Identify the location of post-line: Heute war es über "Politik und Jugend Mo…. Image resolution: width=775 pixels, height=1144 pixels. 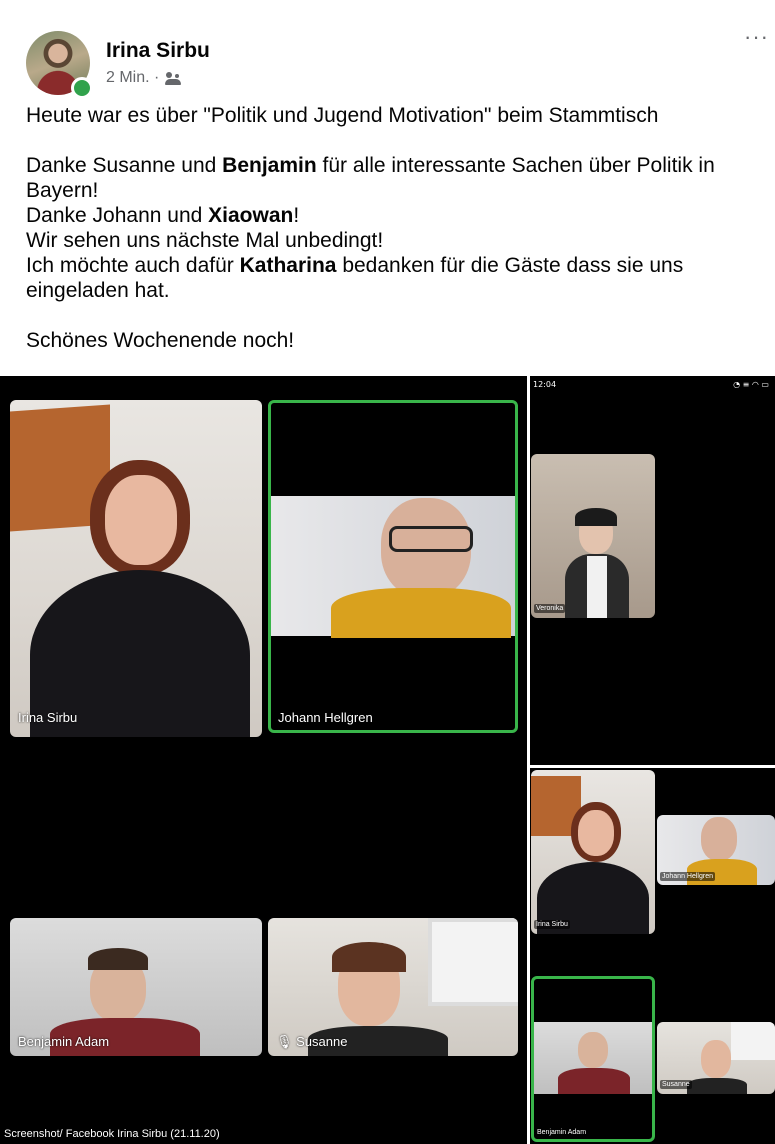
(342, 115).